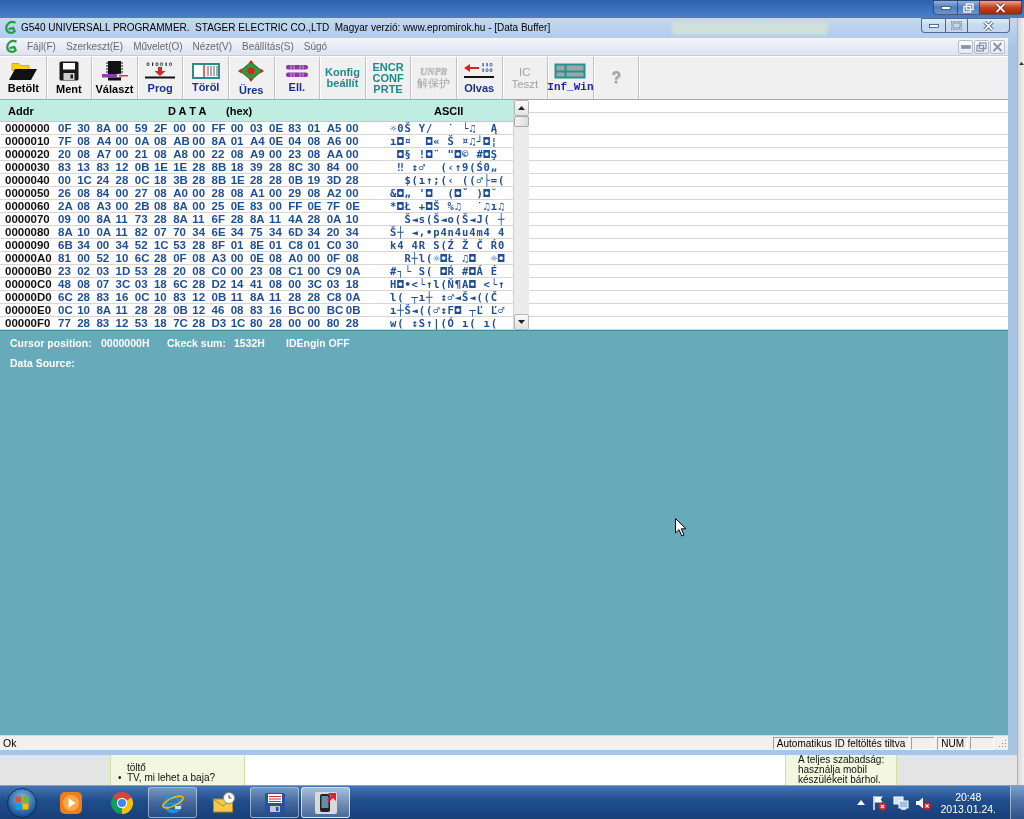 The image size is (1024, 819). What do you see at coordinates (315, 46) in the screenshot?
I see `menu-item: Súgó` at bounding box center [315, 46].